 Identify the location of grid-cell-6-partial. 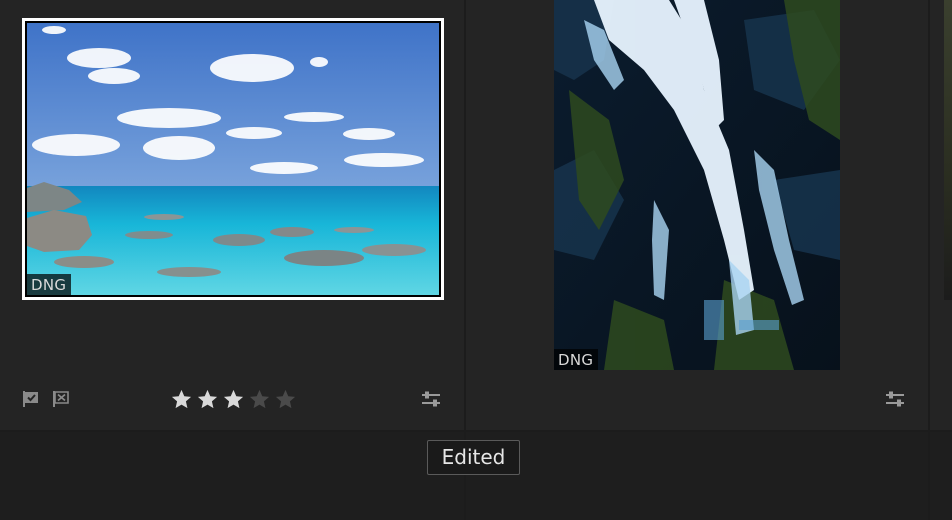
(941, 476).